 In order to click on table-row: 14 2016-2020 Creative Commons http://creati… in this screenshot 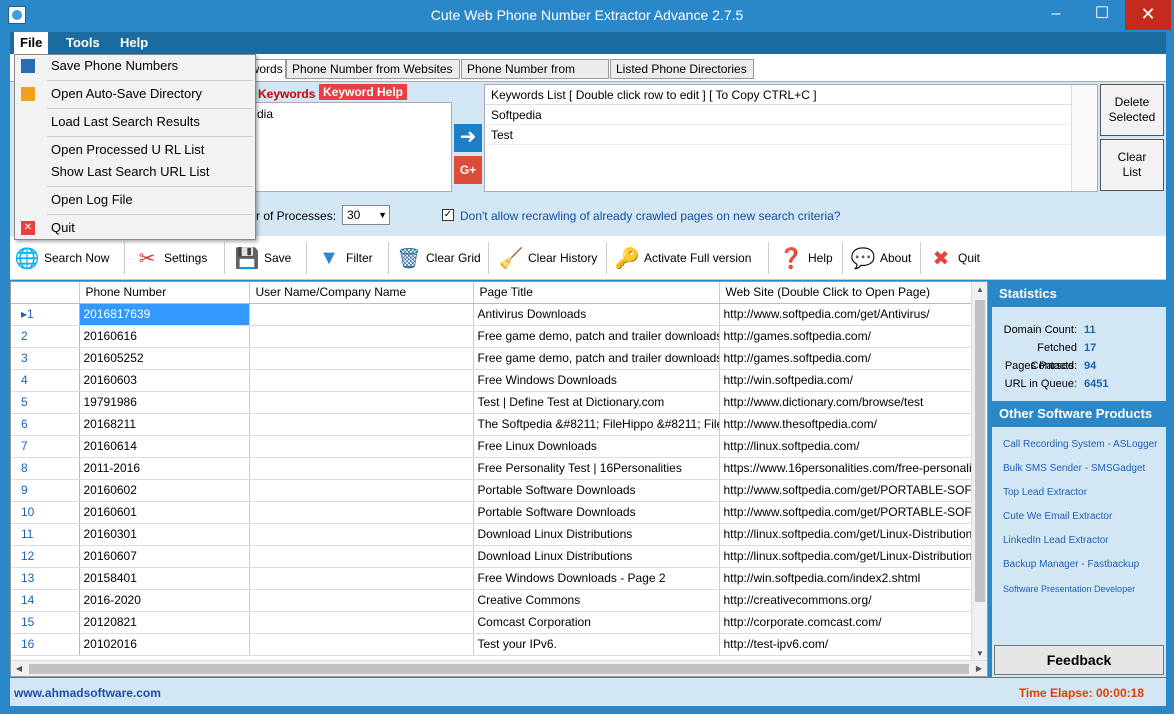, I will do `click(492, 600)`.